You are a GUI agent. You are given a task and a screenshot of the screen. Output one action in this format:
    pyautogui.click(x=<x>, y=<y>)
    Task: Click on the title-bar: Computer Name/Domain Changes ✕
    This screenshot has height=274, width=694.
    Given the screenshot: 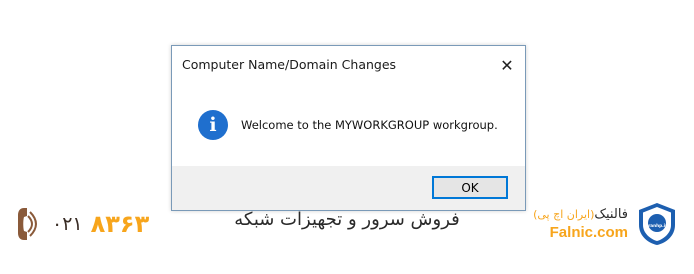 What is the action you would take?
    pyautogui.click(x=348, y=64)
    